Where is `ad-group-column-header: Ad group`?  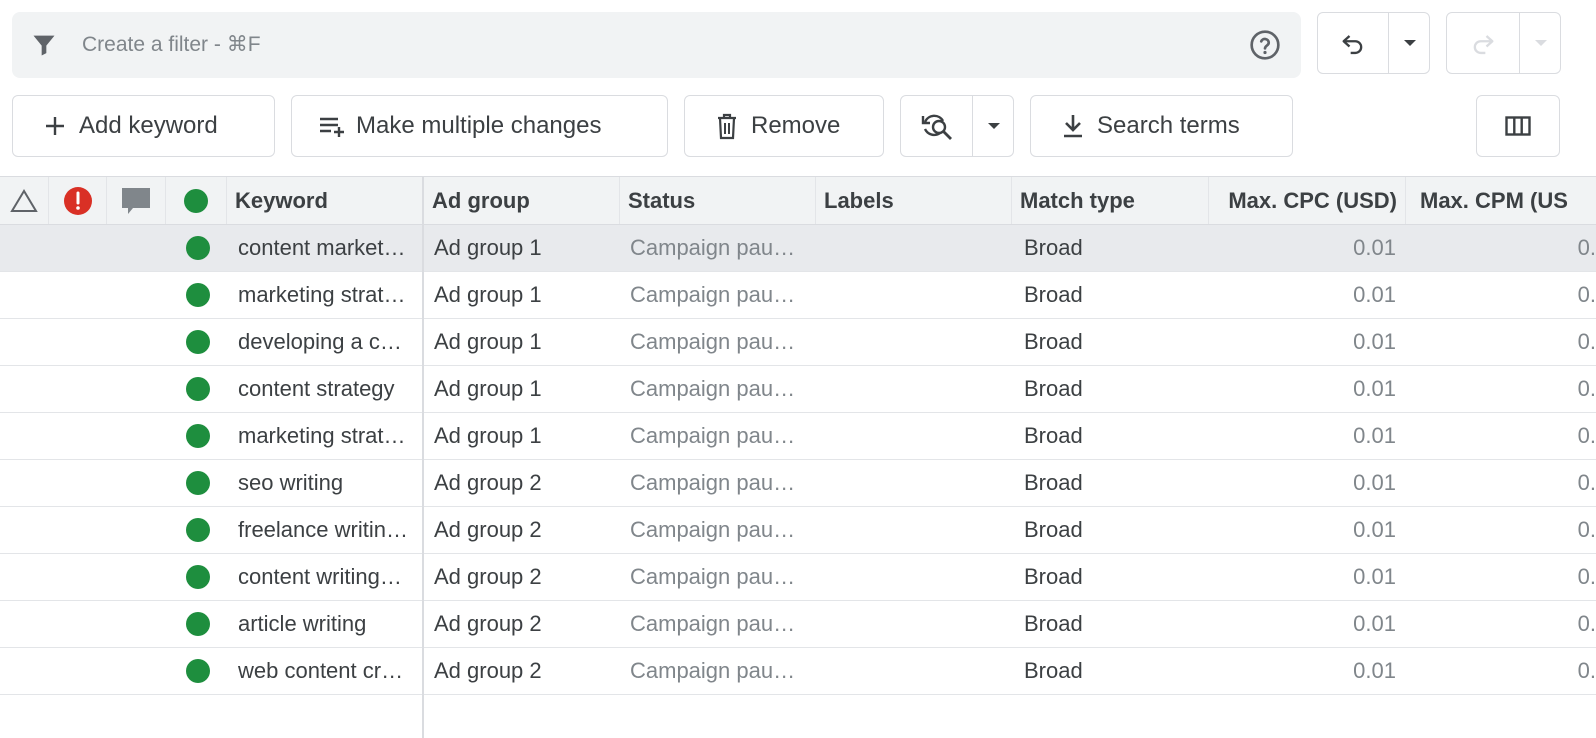 ad-group-column-header: Ad group is located at coordinates (522, 200).